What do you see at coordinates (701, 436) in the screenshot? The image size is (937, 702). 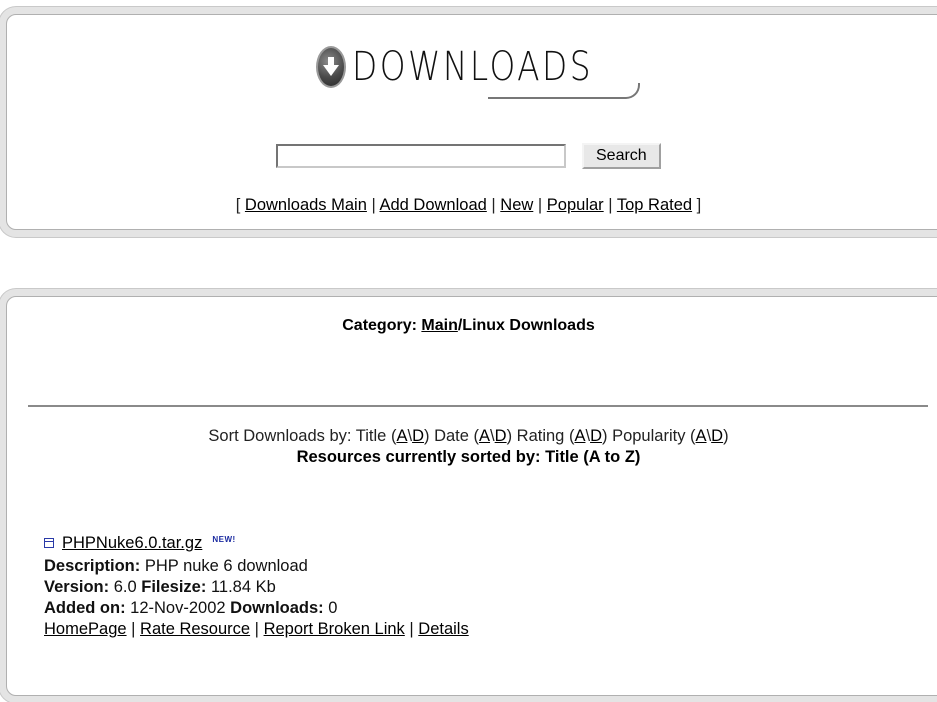 I see `sort-popularity-asc: A` at bounding box center [701, 436].